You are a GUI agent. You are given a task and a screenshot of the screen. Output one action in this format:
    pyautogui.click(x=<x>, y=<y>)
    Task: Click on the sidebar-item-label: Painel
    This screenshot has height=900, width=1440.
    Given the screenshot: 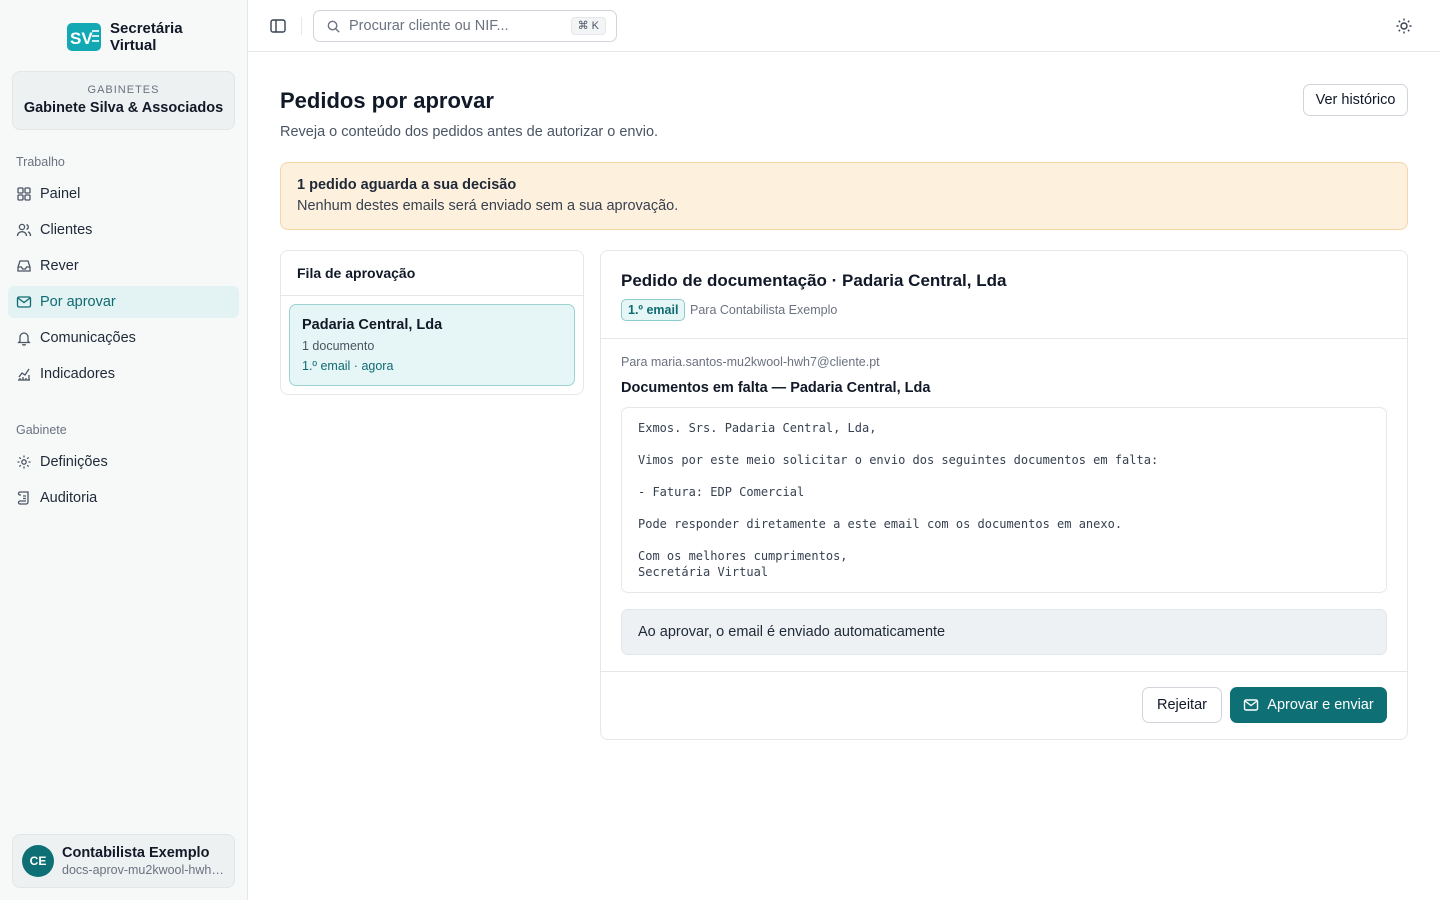 What is the action you would take?
    pyautogui.click(x=60, y=194)
    